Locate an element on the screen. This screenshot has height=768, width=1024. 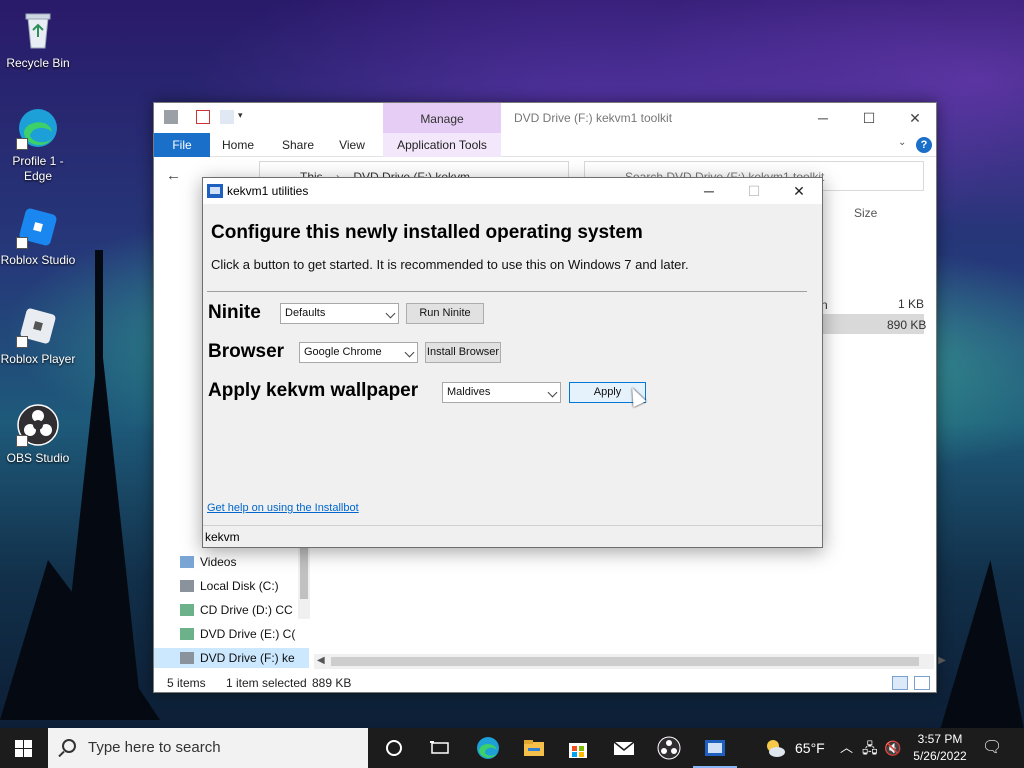
browser-label: Browser is located at coordinates (246, 351).